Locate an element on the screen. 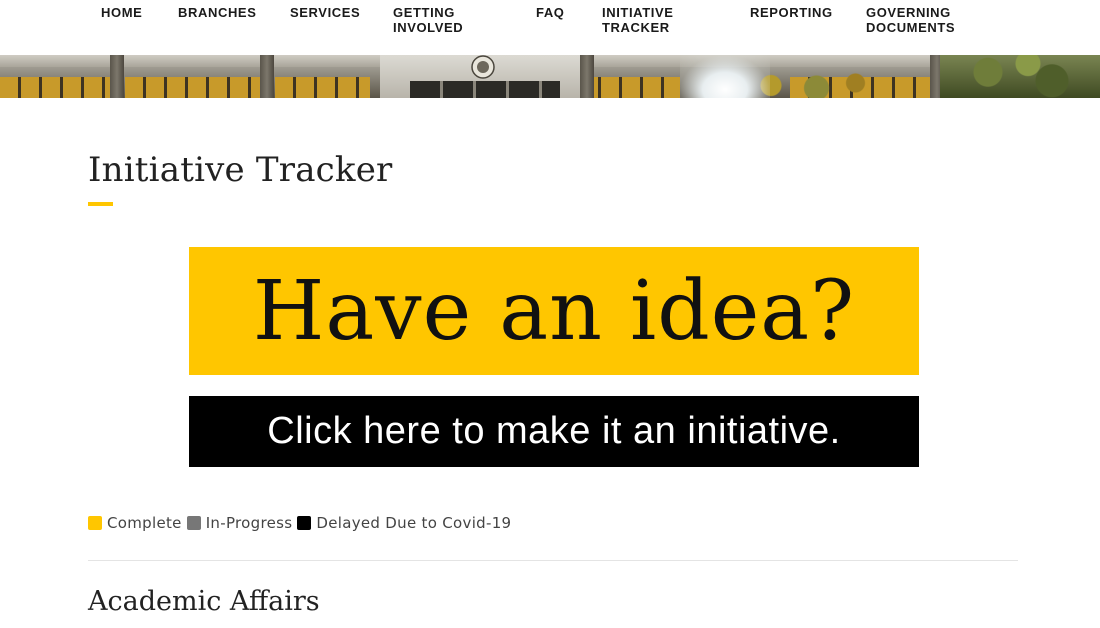  section-heading-academic-affairs: Academic Affairs is located at coordinates (204, 601).